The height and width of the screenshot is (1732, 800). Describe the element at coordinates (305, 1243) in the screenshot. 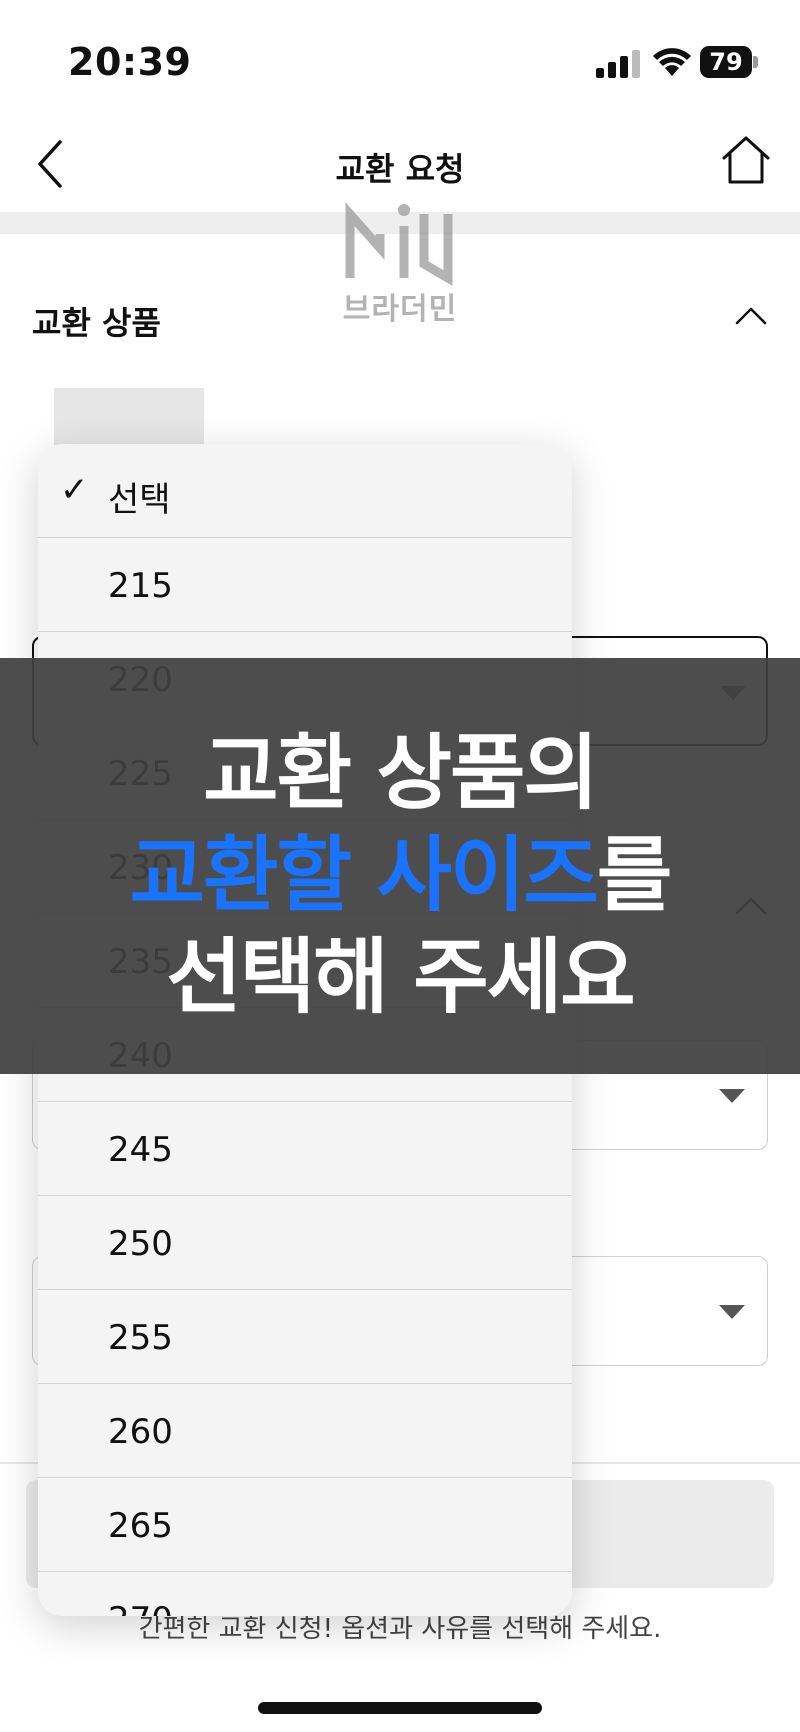

I see `picker-option: 250` at that location.